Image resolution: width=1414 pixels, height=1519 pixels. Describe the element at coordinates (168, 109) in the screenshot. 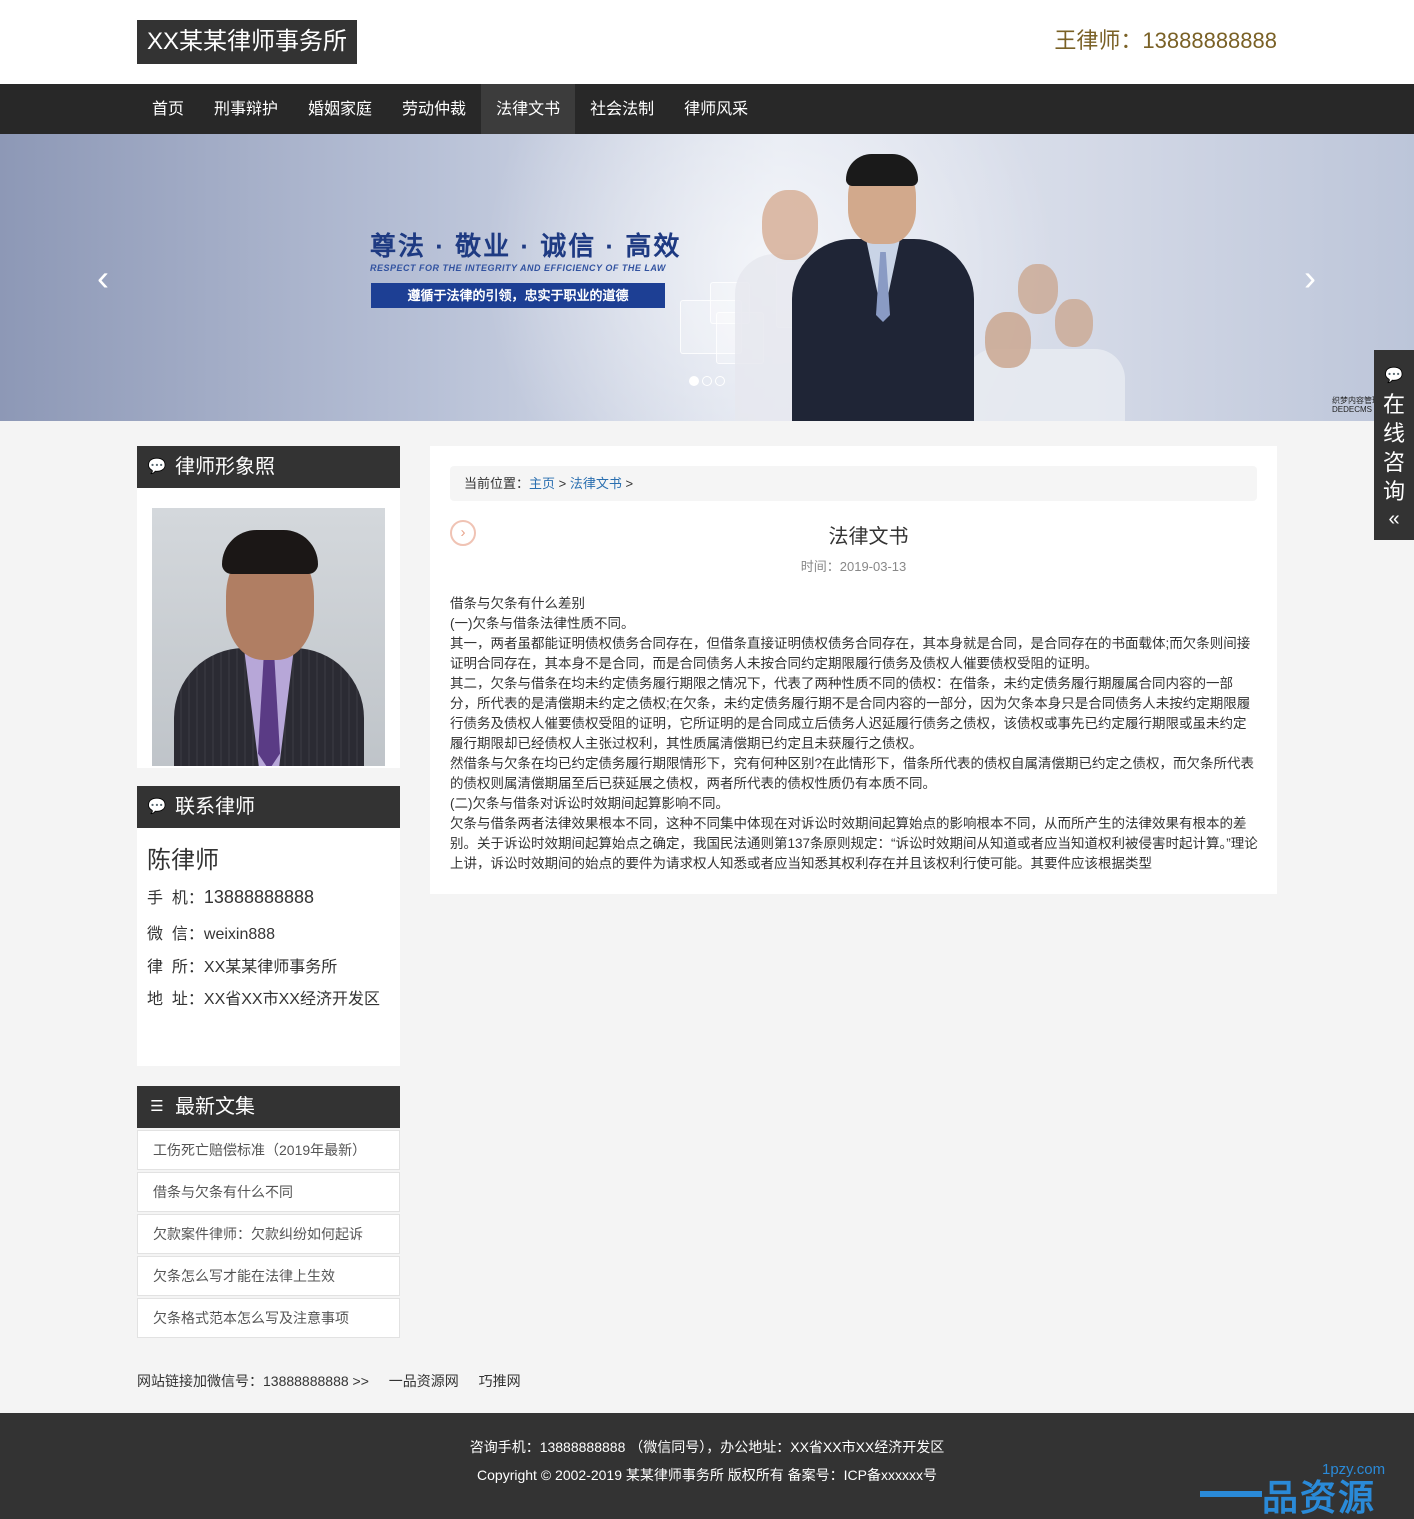

I see `nav-item: 首页` at that location.